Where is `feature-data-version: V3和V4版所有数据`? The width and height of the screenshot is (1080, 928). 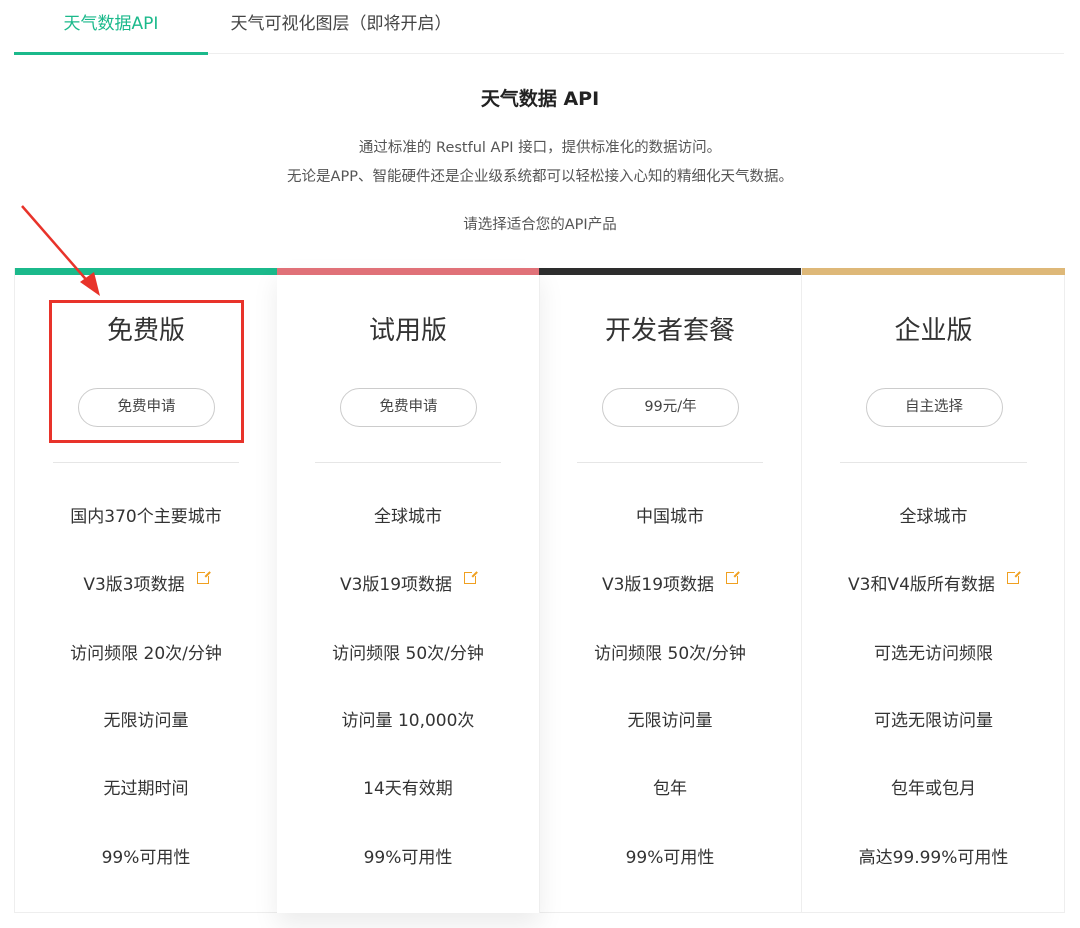
feature-data-version: V3和V4版所有数据 is located at coordinates (933, 584).